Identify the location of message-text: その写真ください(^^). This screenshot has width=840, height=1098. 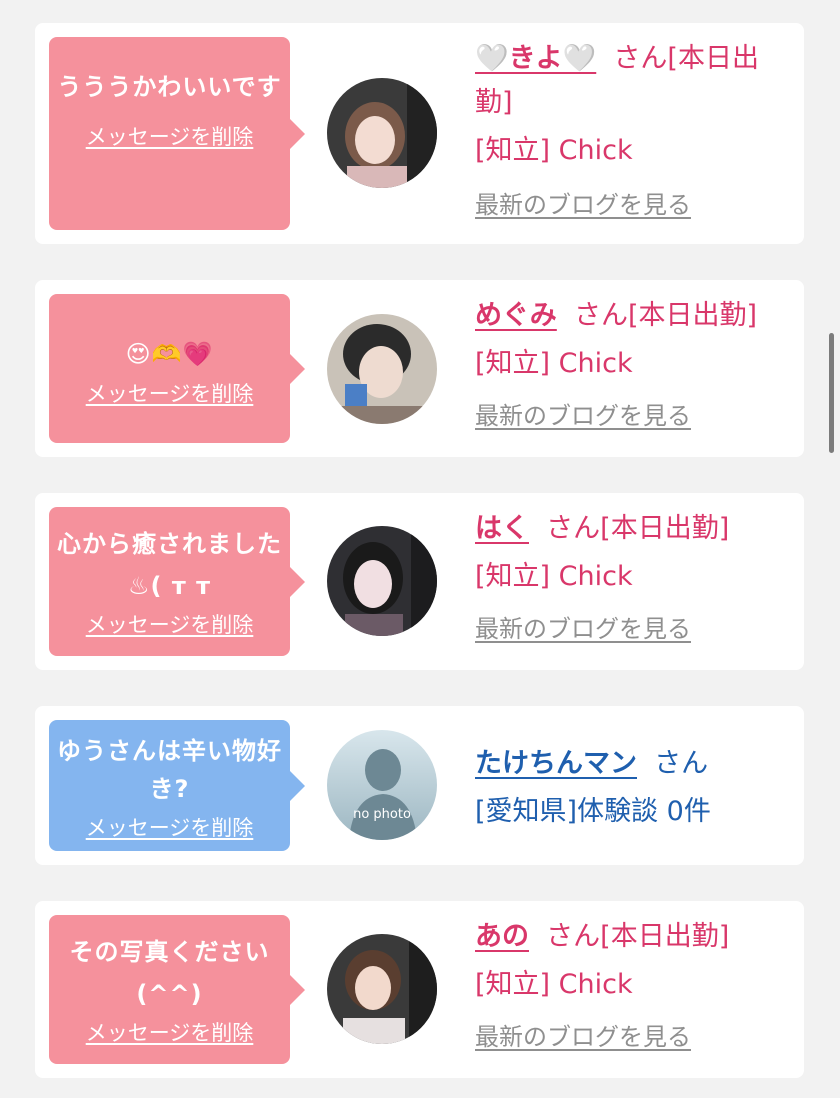
(169, 973).